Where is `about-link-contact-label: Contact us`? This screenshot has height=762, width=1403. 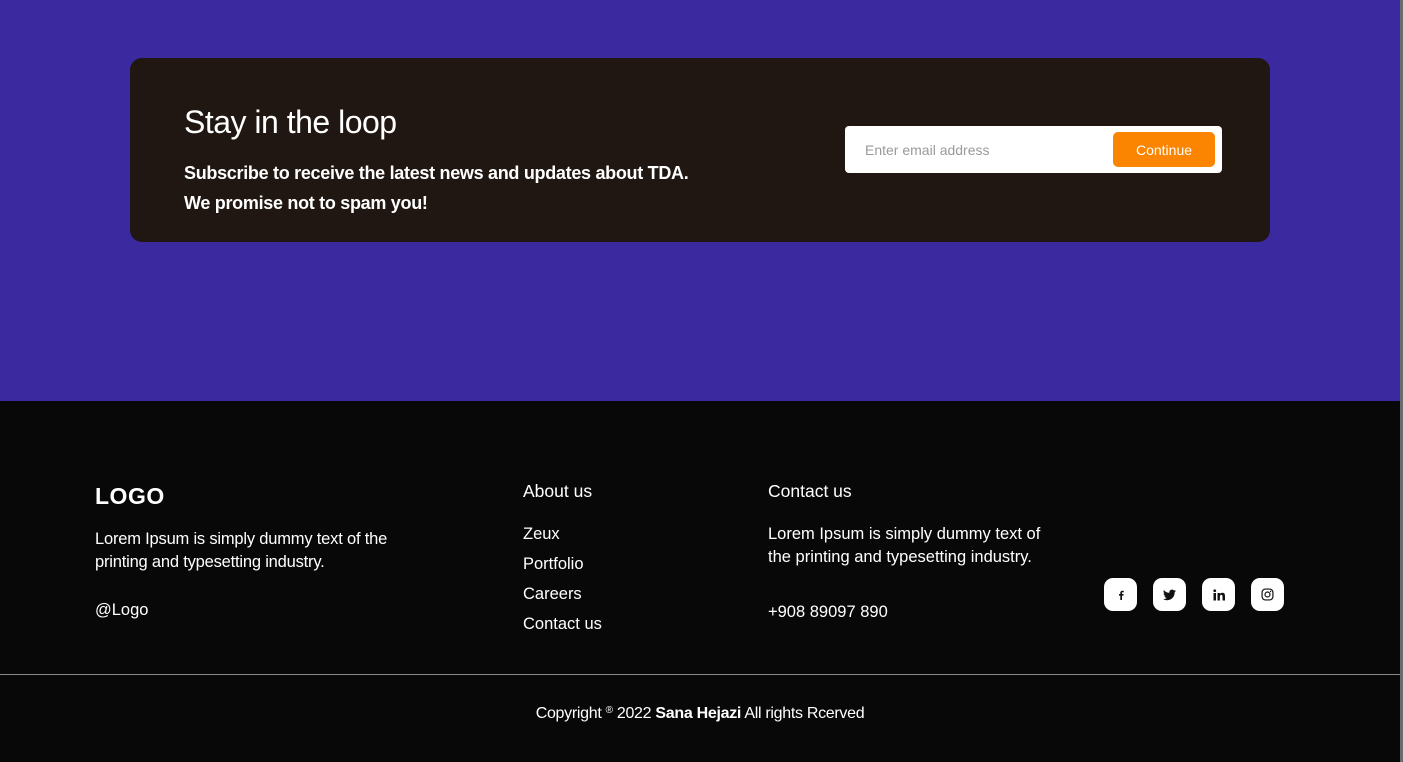
about-link-contact-label: Contact us is located at coordinates (562, 624).